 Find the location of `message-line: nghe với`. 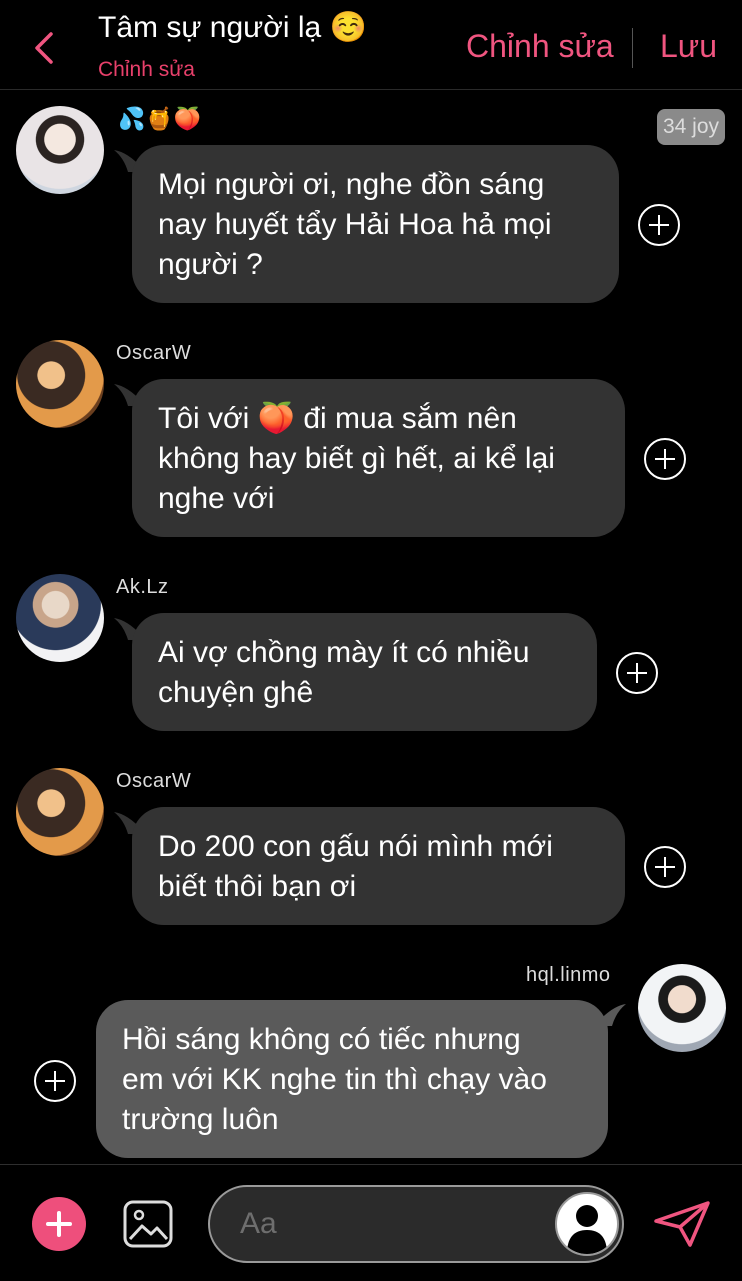

message-line: nghe với is located at coordinates (216, 498).